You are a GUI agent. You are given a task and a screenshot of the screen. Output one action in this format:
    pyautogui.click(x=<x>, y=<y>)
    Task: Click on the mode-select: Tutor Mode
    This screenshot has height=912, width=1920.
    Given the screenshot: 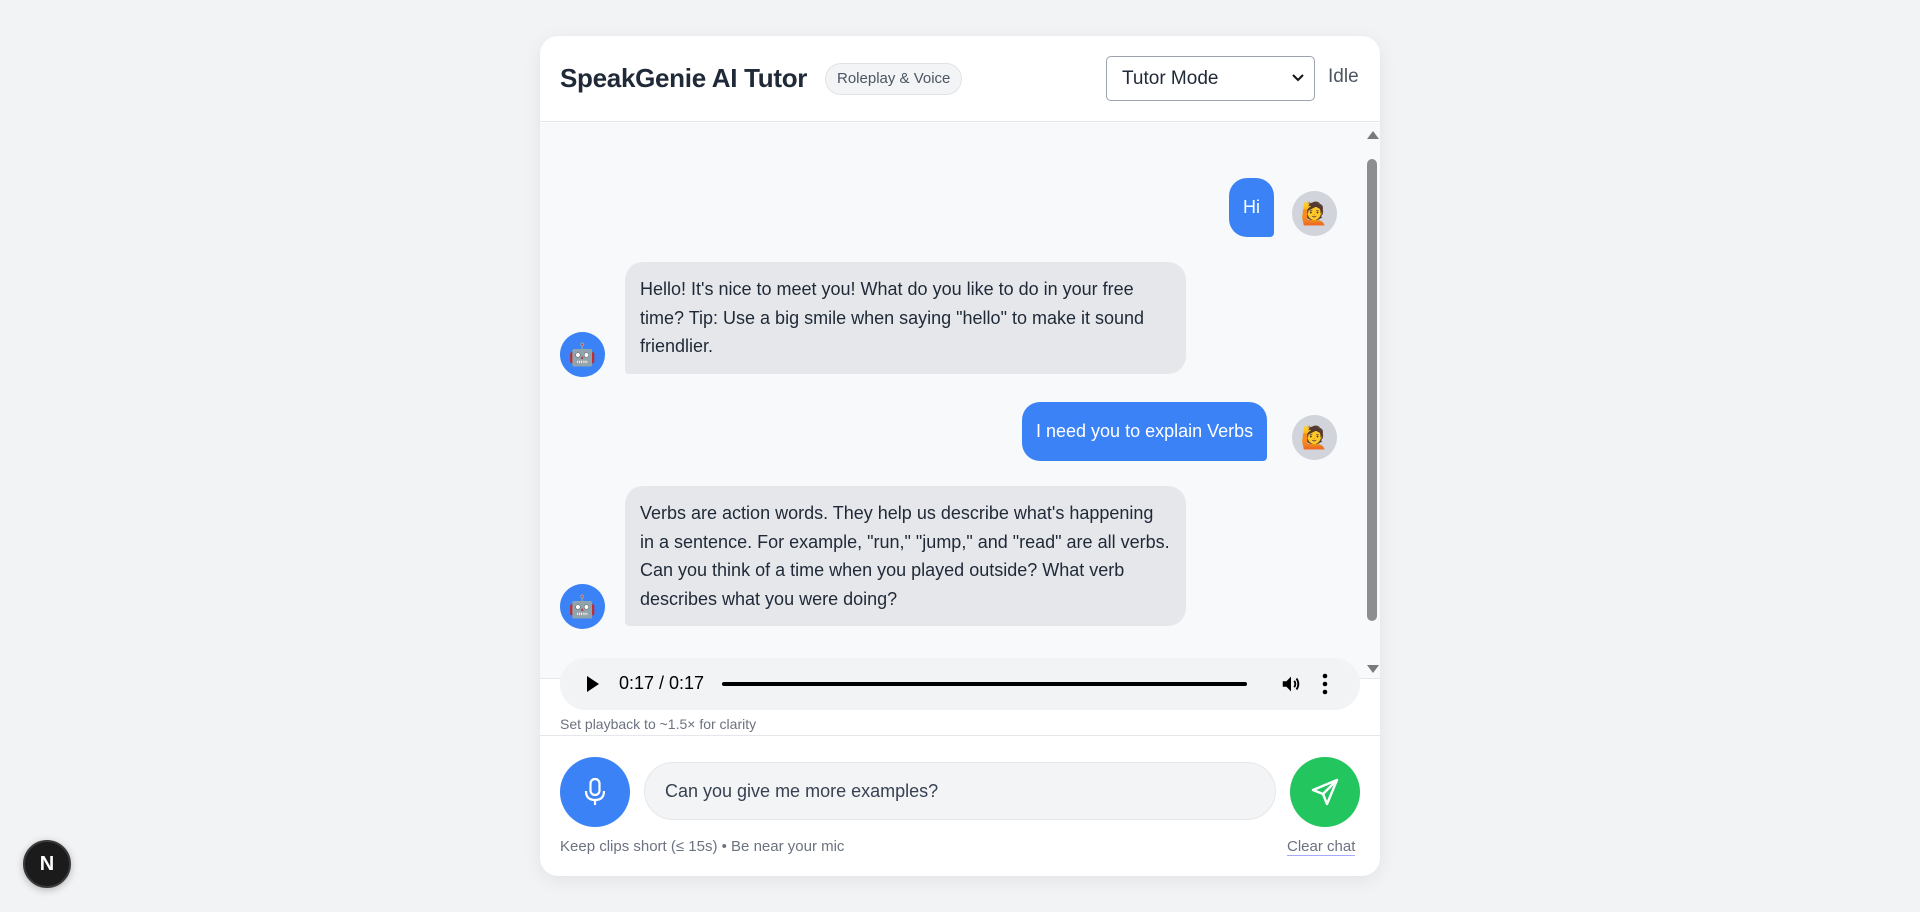 What is the action you would take?
    pyautogui.click(x=1210, y=78)
    